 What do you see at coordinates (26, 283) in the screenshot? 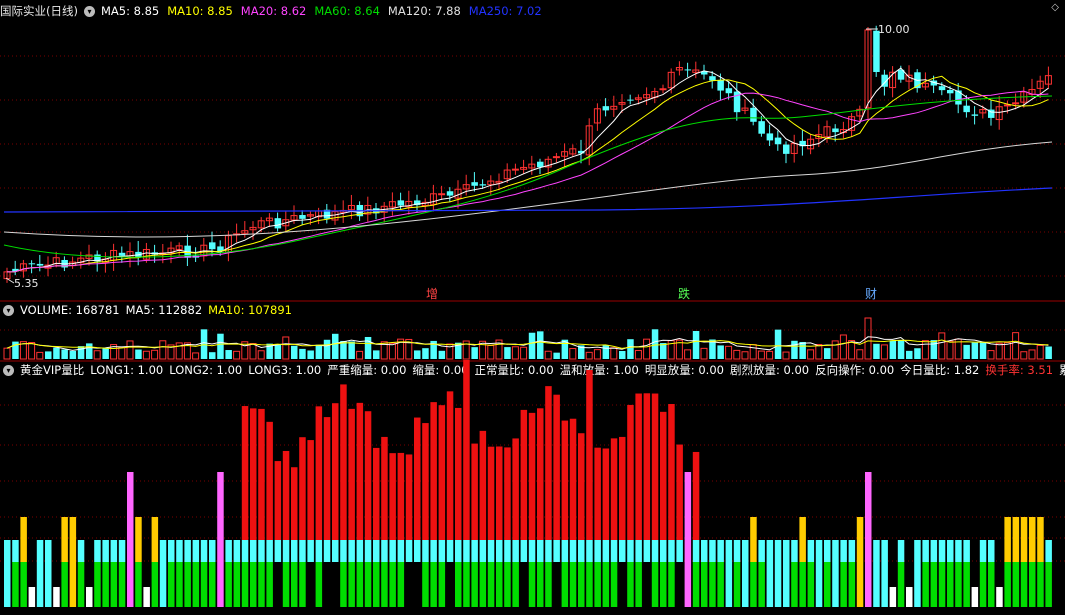
I see `low-price-label: 5.35` at bounding box center [26, 283].